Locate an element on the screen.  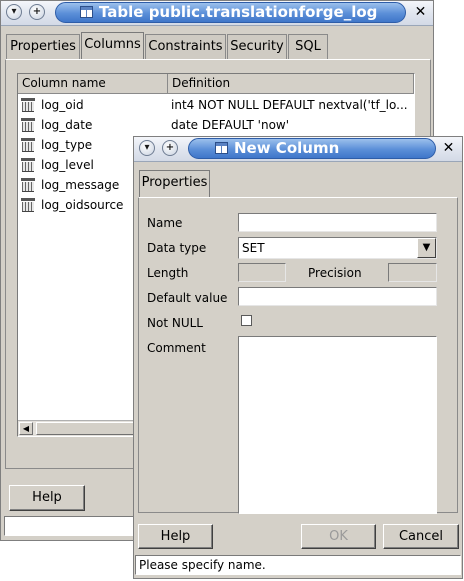
precision-label: Precision is located at coordinates (335, 273).